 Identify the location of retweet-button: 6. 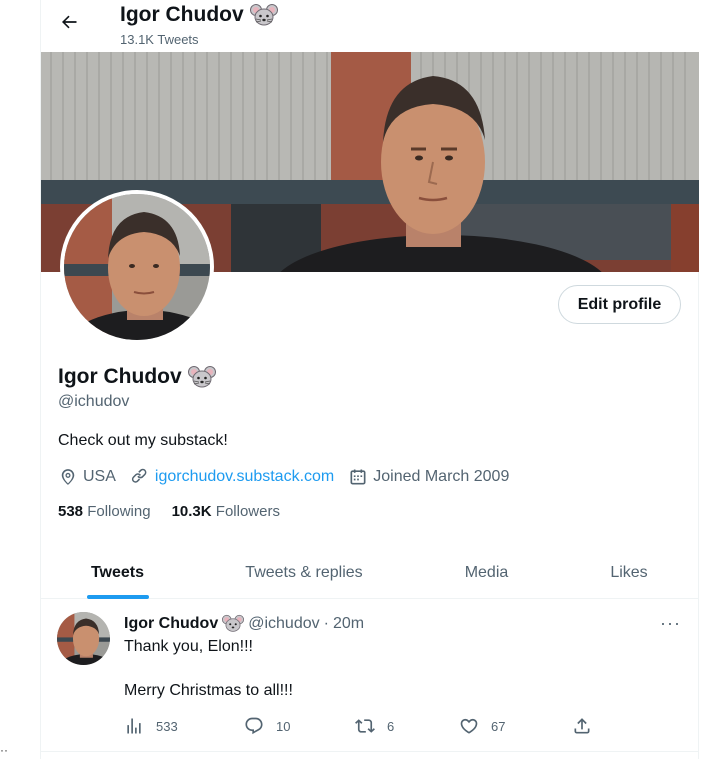
(374, 726).